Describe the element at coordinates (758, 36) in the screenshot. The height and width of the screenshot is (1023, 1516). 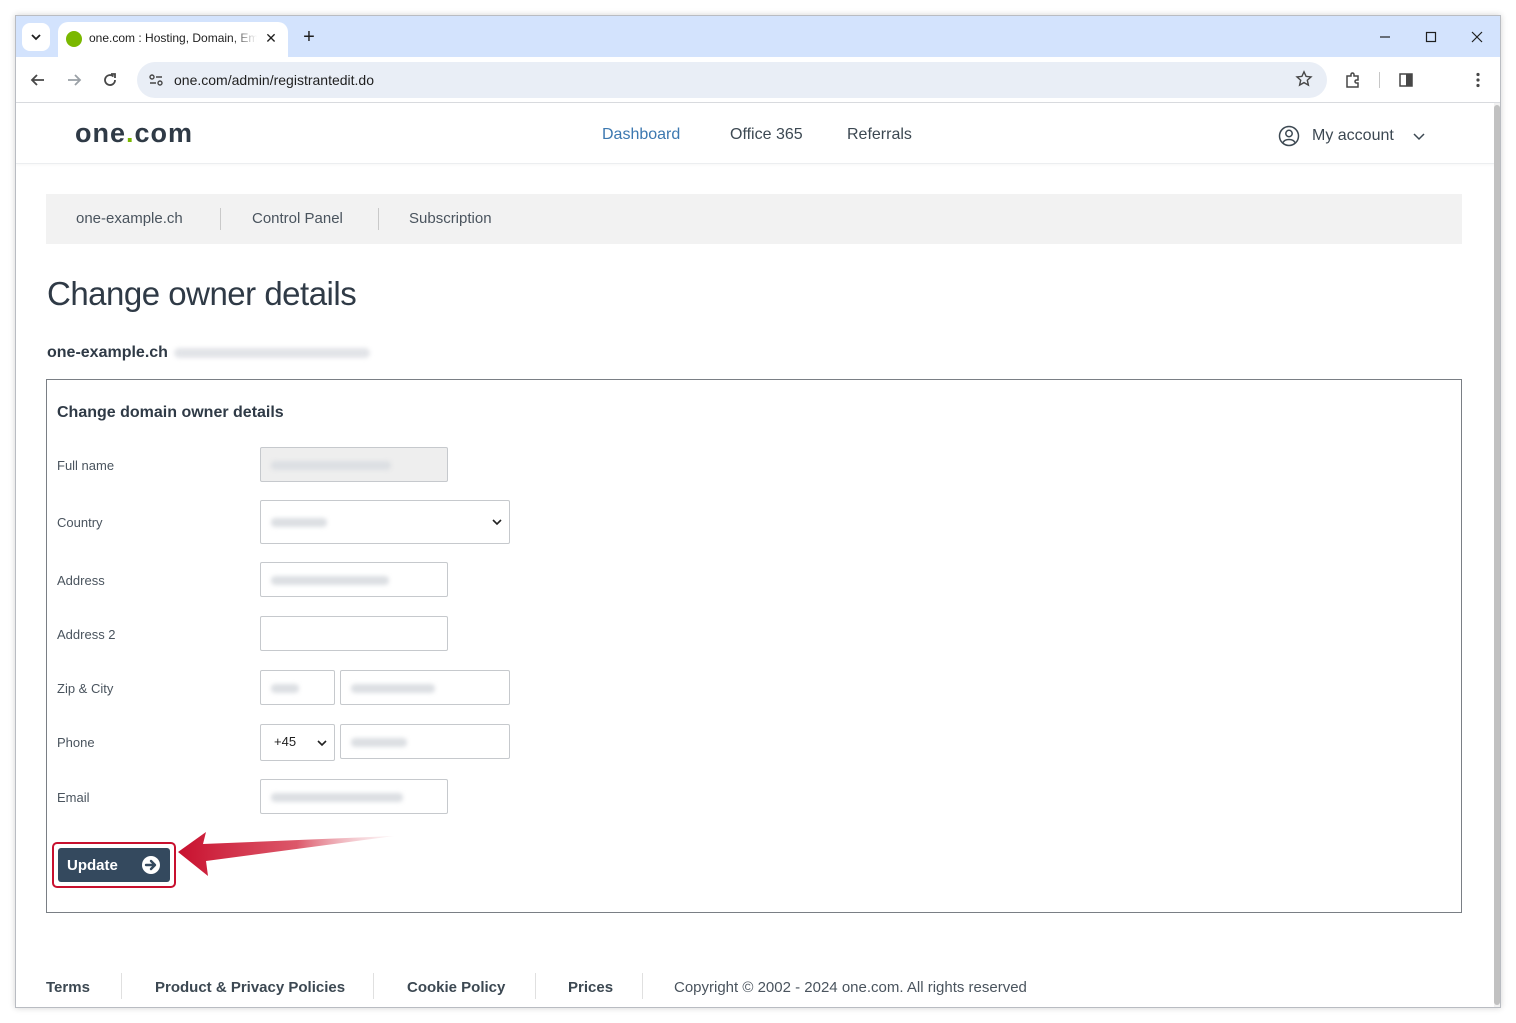
I see `tab-strip: one.com : Hosting, Domain, Email ✕ +` at that location.